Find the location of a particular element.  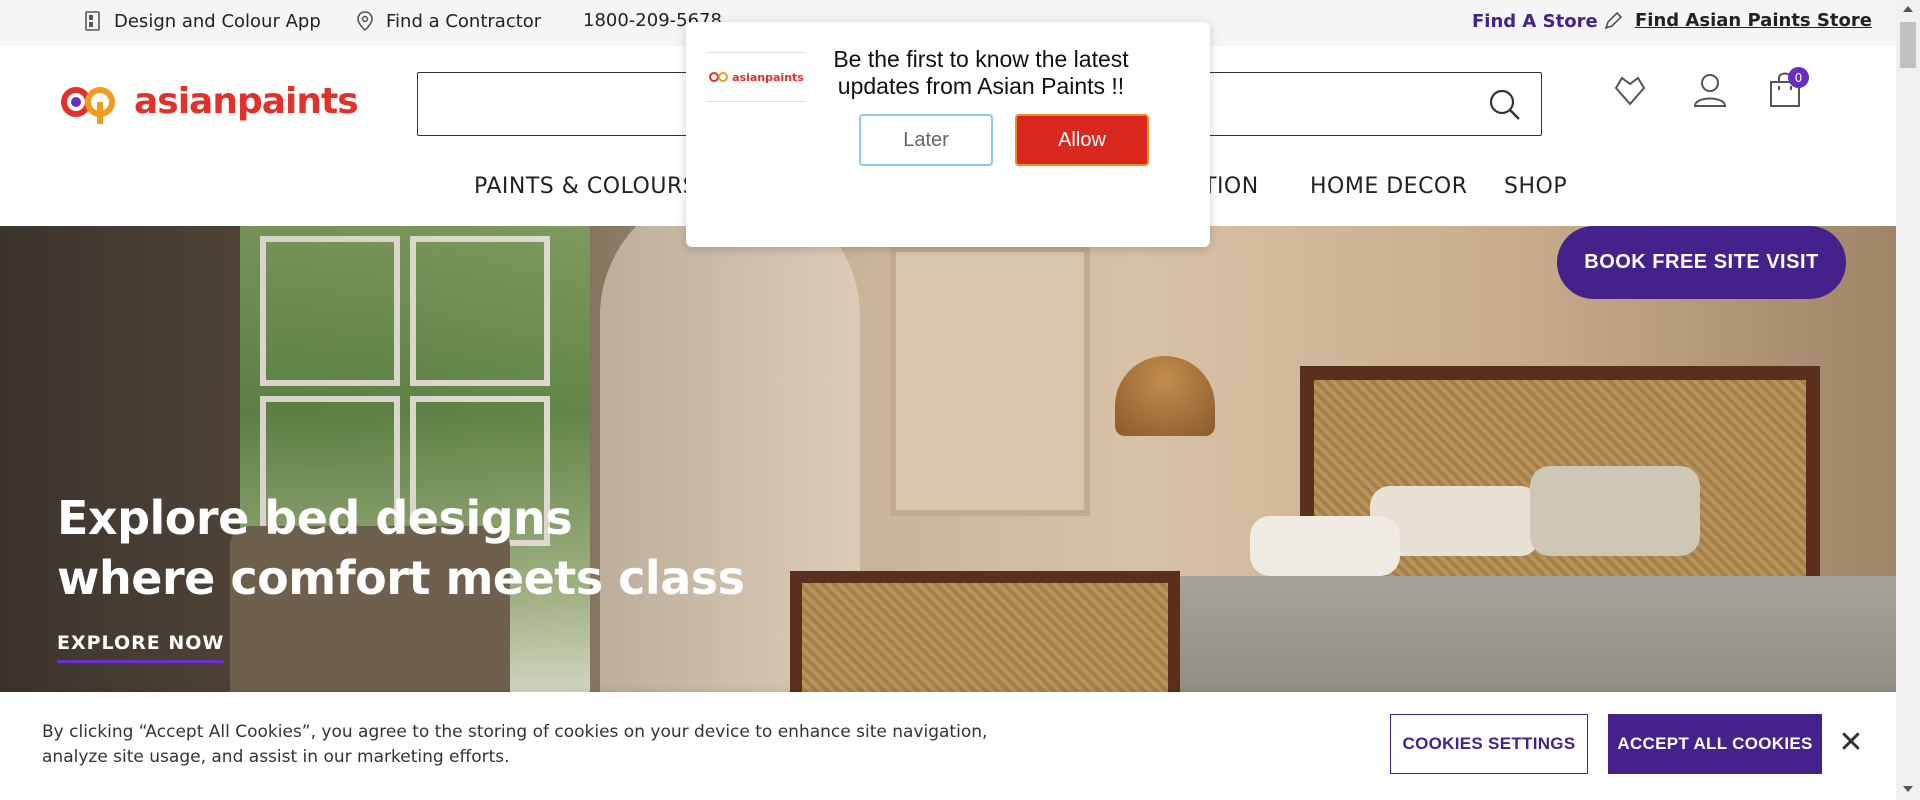

close-icon: ✕ is located at coordinates (1851, 743).